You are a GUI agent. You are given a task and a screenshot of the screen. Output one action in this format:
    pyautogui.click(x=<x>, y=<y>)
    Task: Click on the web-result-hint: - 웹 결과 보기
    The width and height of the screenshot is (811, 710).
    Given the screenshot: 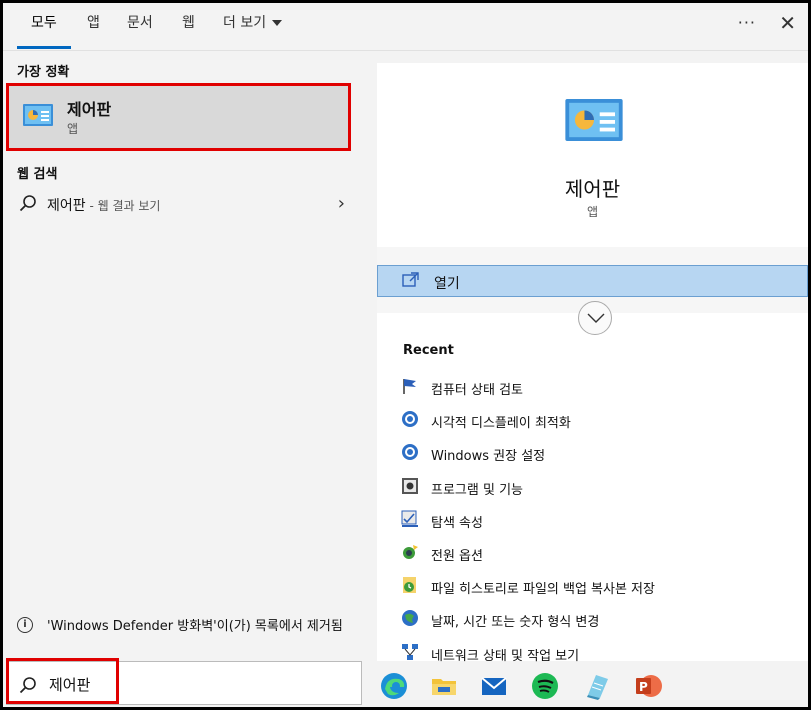 What is the action you would take?
    pyautogui.click(x=123, y=206)
    